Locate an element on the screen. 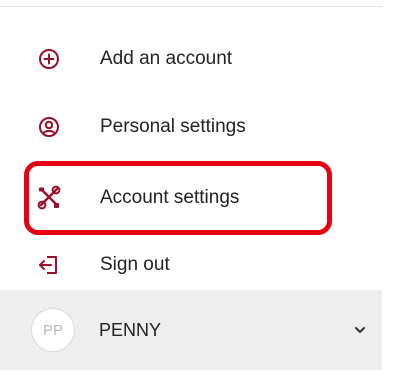 Image resolution: width=395 pixels, height=379 pixels. sign-out-menu-item: Sign out is located at coordinates (191, 265).